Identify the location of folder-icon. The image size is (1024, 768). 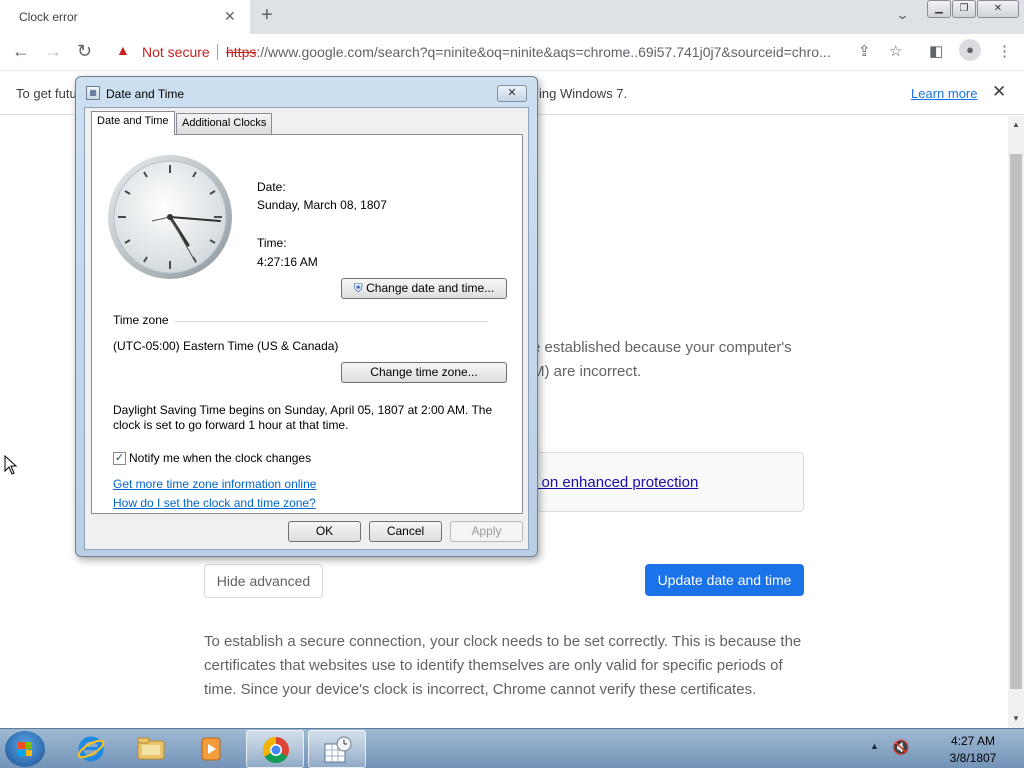
(151, 748).